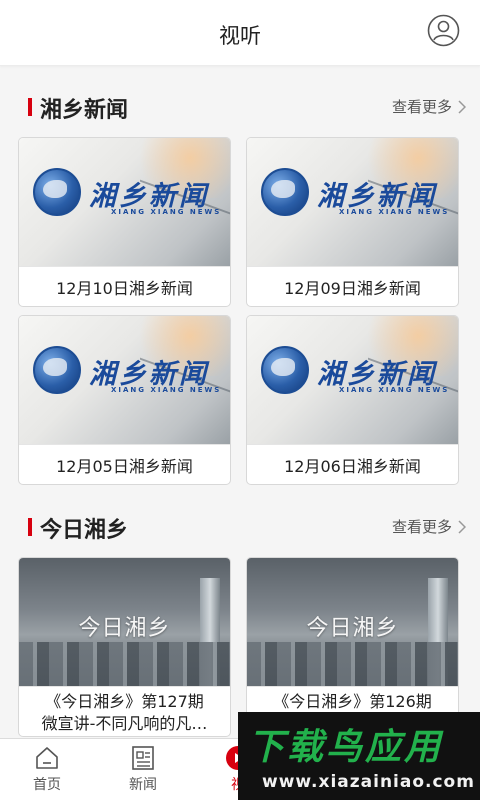 The height and width of the screenshot is (800, 480). I want to click on video-card: 湘乡新闻 XIANG XIANG NEWS 12月06日湘乡新闻, so click(352, 400).